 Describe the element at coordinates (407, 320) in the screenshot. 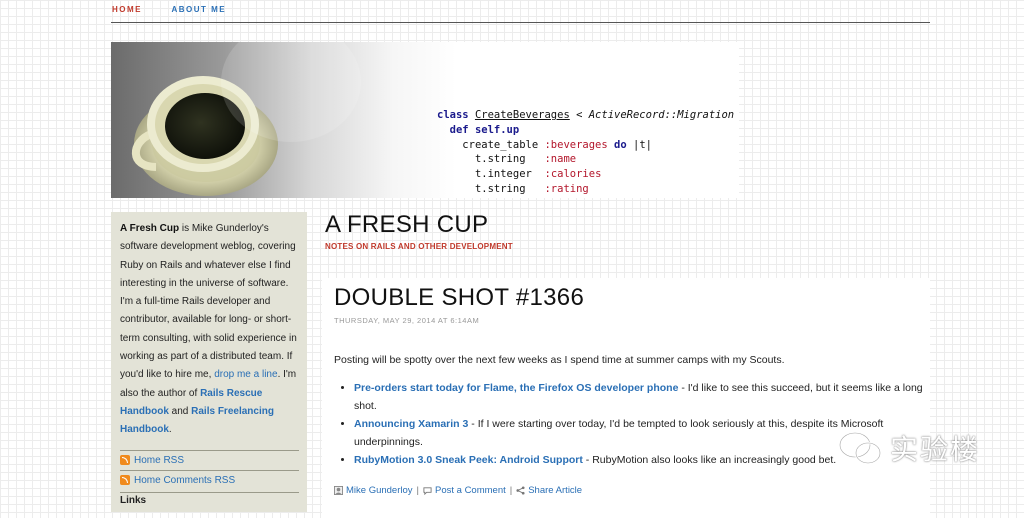

I see `post-date: THURSDAY, MAY 29, 2014 AT 6:14AM` at that location.